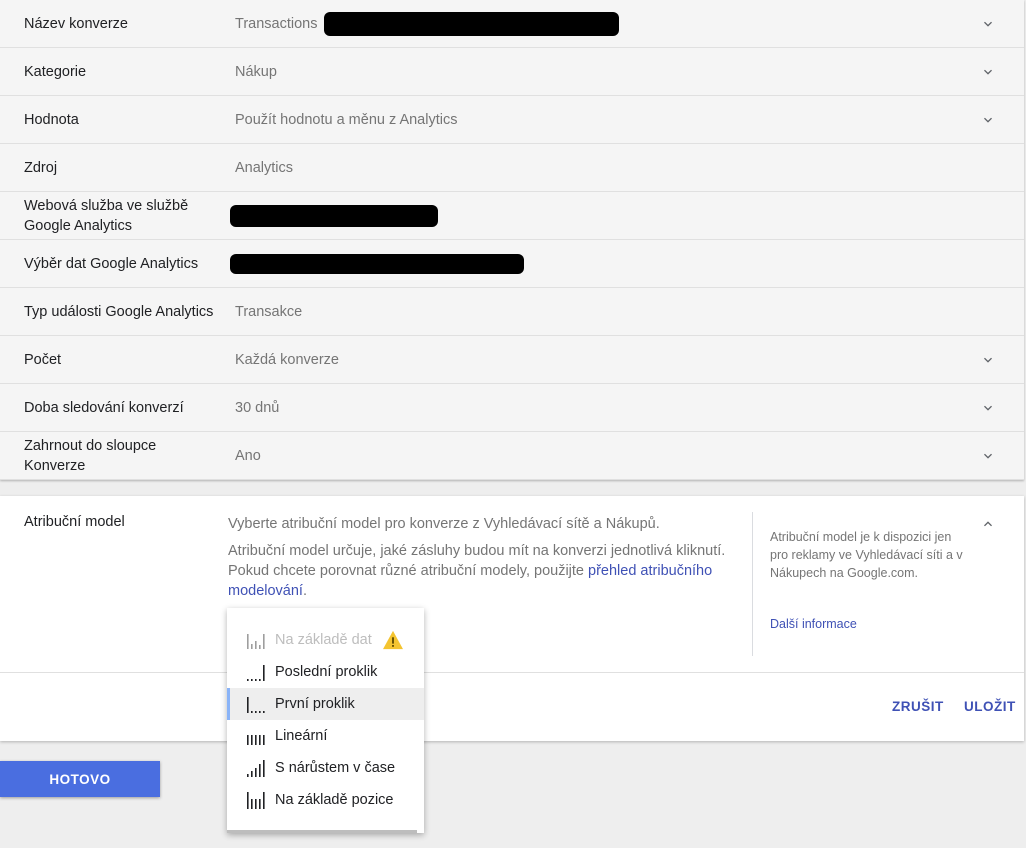 The image size is (1026, 848). I want to click on setting-value: Každá konverze, so click(287, 359).